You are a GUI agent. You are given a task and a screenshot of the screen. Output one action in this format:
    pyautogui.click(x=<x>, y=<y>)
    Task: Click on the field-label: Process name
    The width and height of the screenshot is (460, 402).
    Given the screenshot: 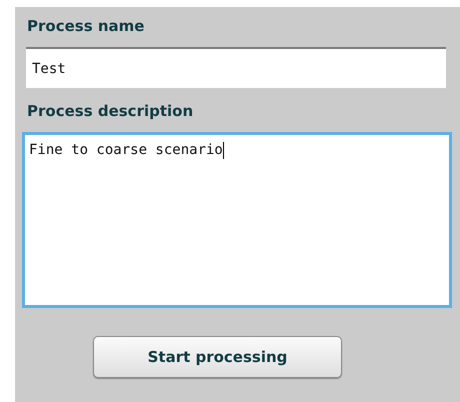 What is the action you would take?
    pyautogui.click(x=85, y=26)
    